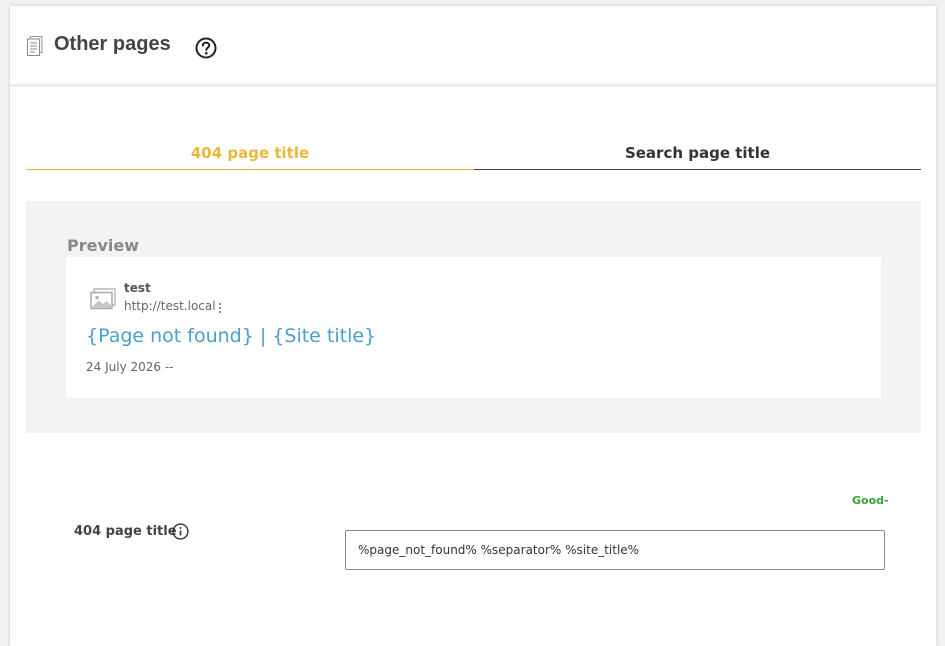 The height and width of the screenshot is (646, 945). I want to click on preview-result-title: {Page not found} | {Site title}, so click(231, 336).